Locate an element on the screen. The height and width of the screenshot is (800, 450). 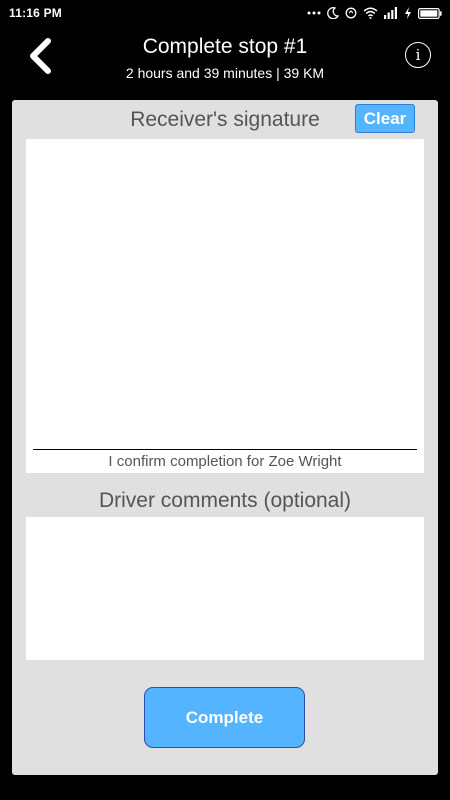
signature-line is located at coordinates (225, 449).